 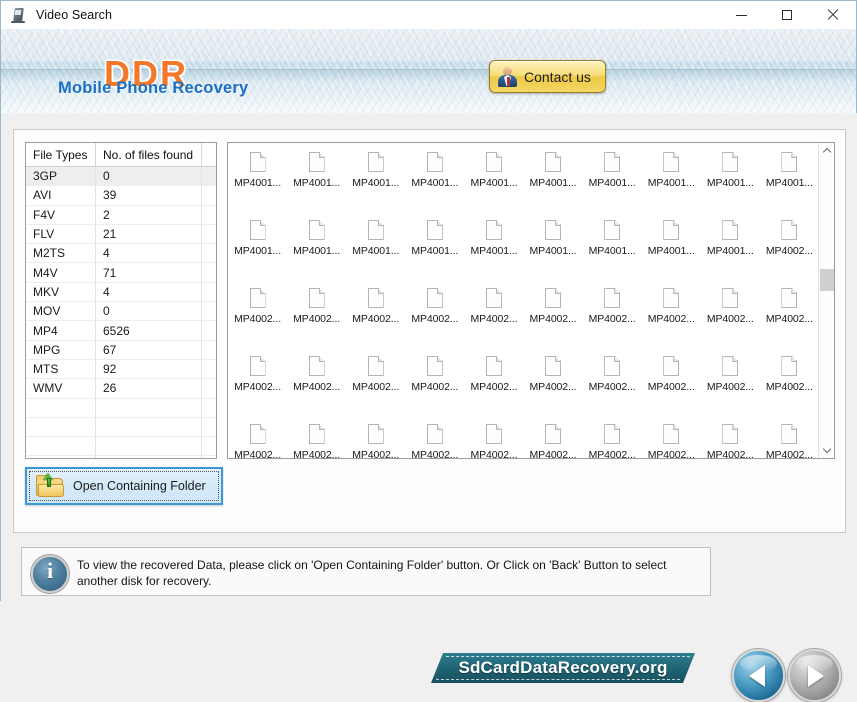 I want to click on cell-file-type, so click(x=61, y=446).